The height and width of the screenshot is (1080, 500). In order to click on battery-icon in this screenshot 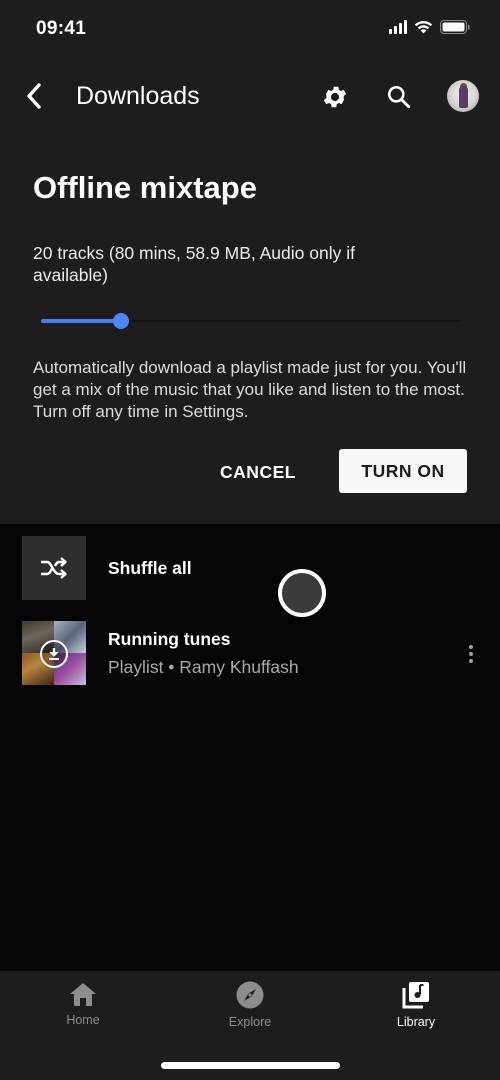, I will do `click(455, 27)`.